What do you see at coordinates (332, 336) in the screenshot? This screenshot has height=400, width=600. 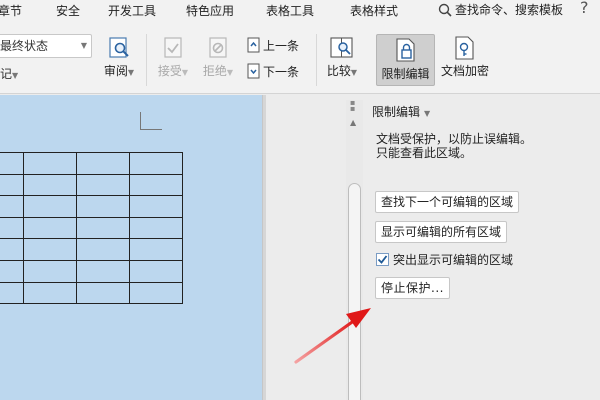 I see `annotation-arrow-icon` at bounding box center [332, 336].